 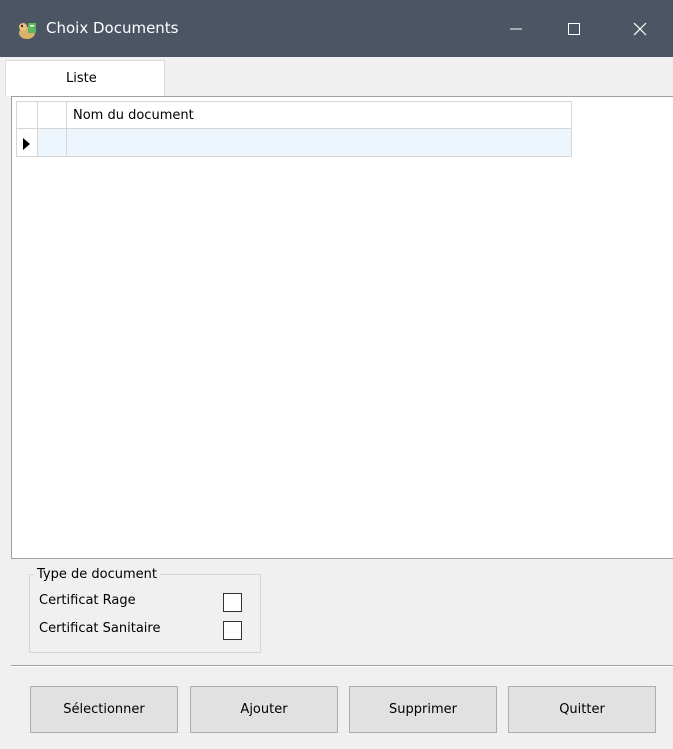 I want to click on window-title: Choix Documents, so click(x=112, y=28).